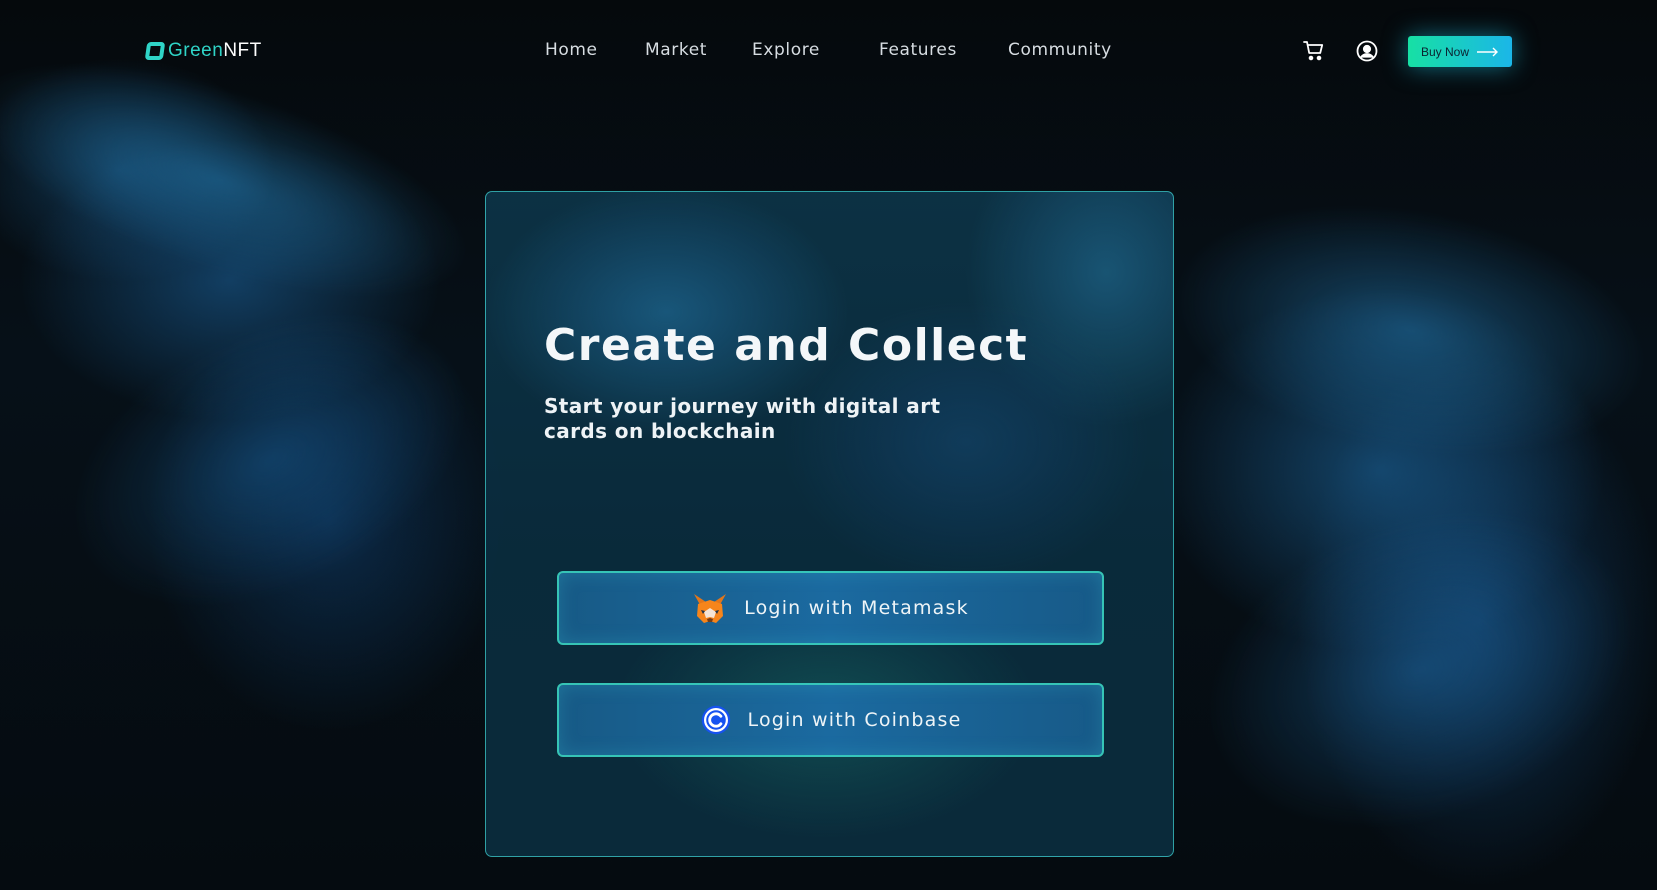  Describe the element at coordinates (196, 50) in the screenshot. I see `brand-name-part1: Green` at that location.